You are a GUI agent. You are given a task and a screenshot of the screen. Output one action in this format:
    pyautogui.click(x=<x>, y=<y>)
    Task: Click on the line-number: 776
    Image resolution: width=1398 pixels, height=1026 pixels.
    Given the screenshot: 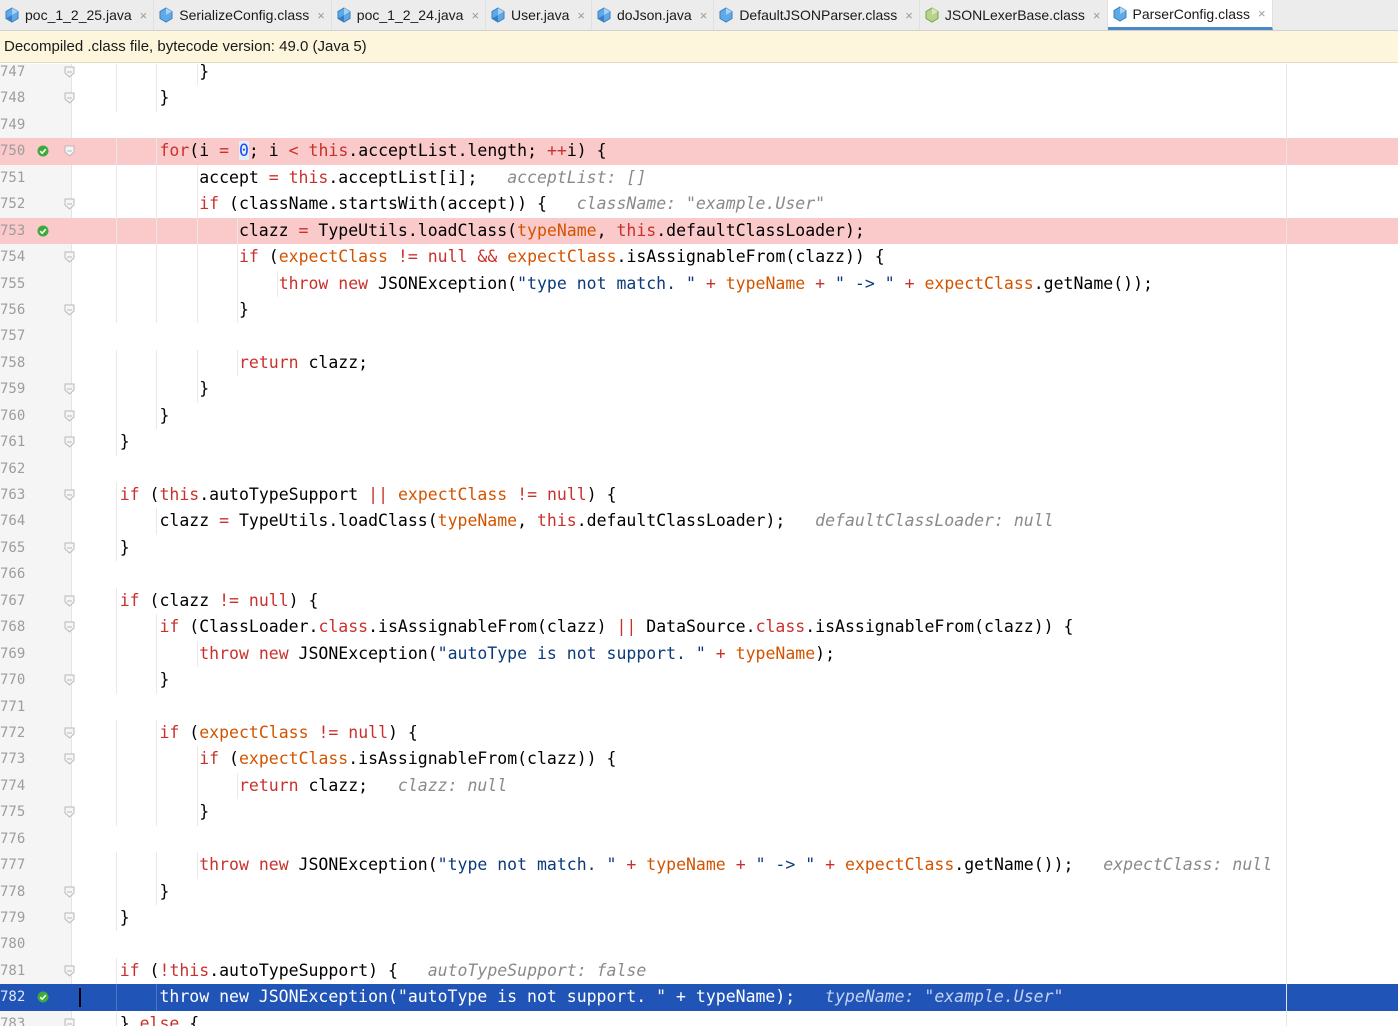 What is the action you would take?
    pyautogui.click(x=12, y=839)
    